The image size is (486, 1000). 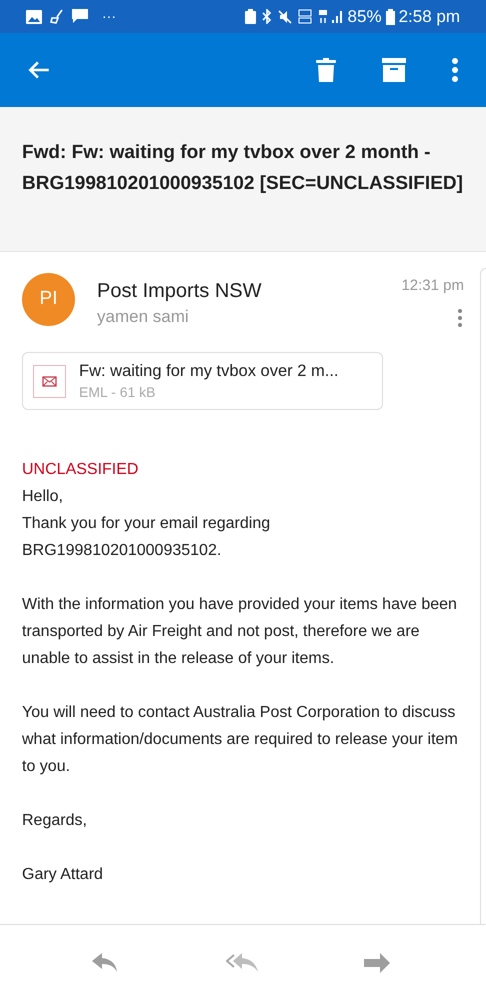 What do you see at coordinates (240, 632) in the screenshot?
I see `body-paragraph: With the information you have provided your items have been transported by Air Freight and not post, therefore we are unable to assist in the release of your items.` at bounding box center [240, 632].